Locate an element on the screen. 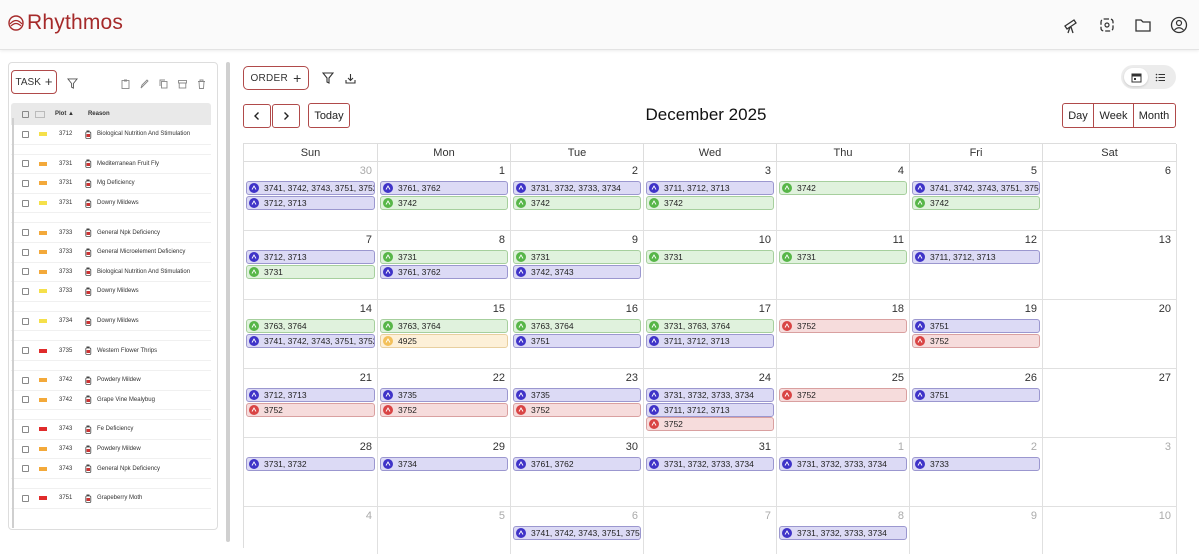  column-header-plot: Plot ▲ is located at coordinates (64, 114).